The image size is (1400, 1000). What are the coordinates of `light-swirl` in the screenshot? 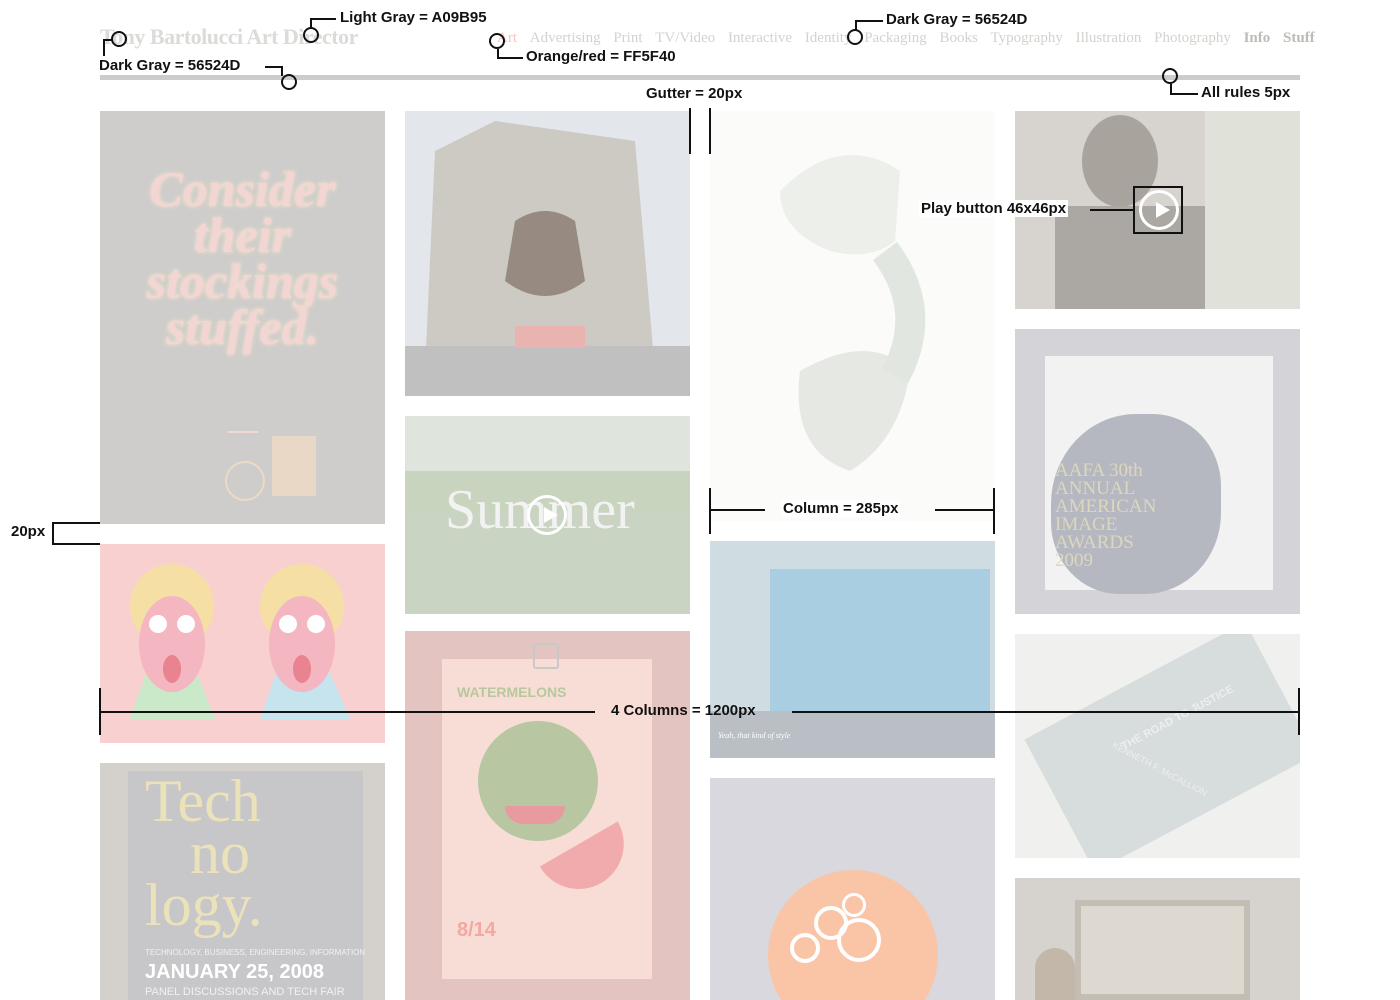 It's located at (243, 432).